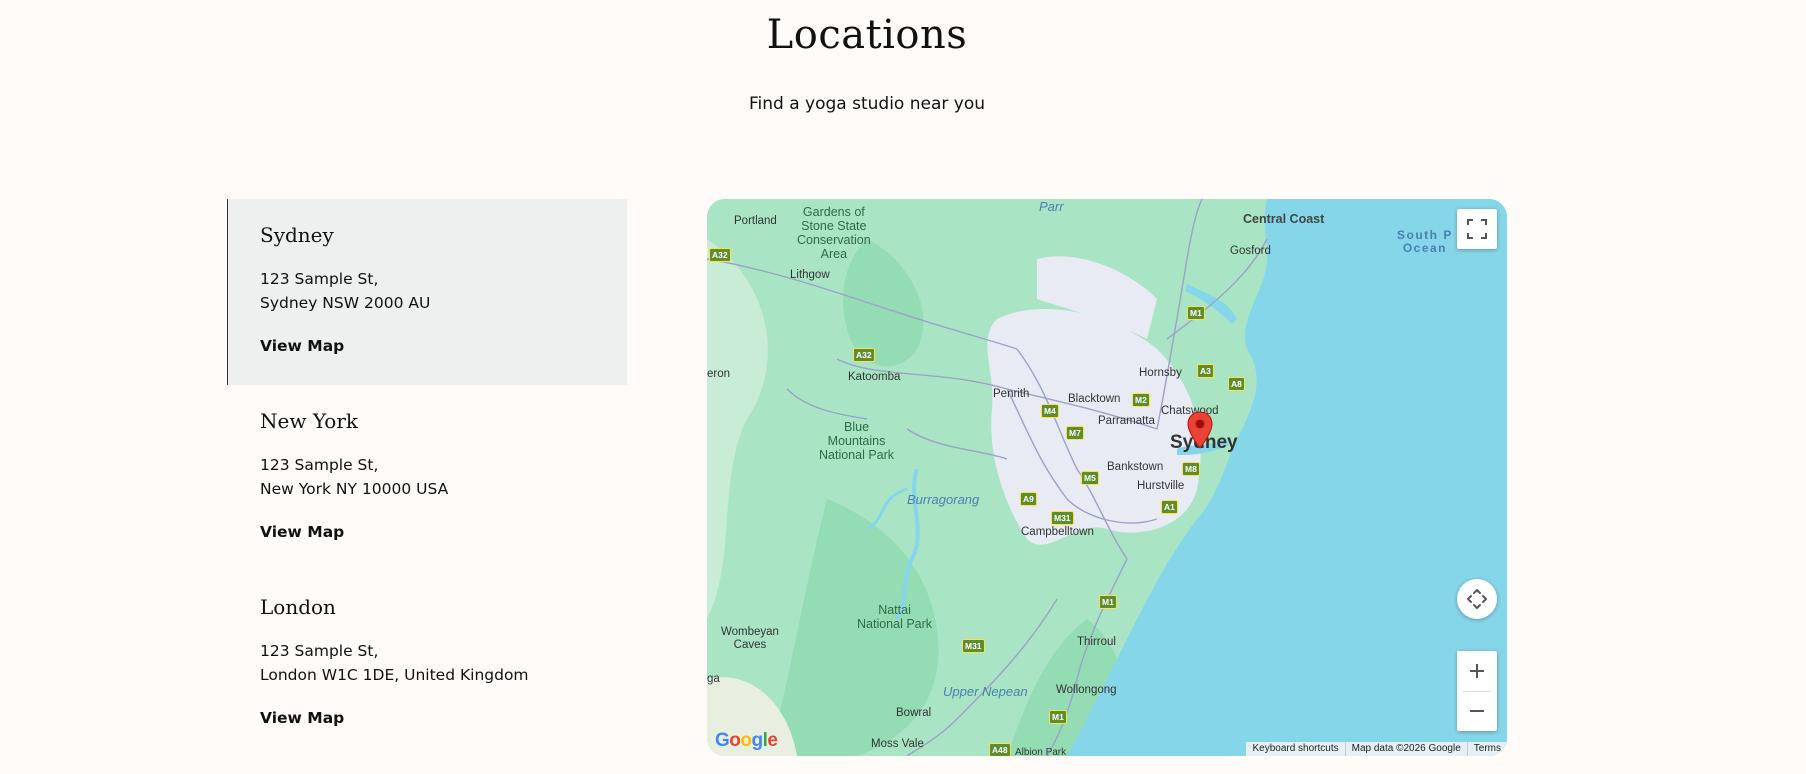 The height and width of the screenshot is (774, 1806). I want to click on fullscreen-button, so click(1477, 229).